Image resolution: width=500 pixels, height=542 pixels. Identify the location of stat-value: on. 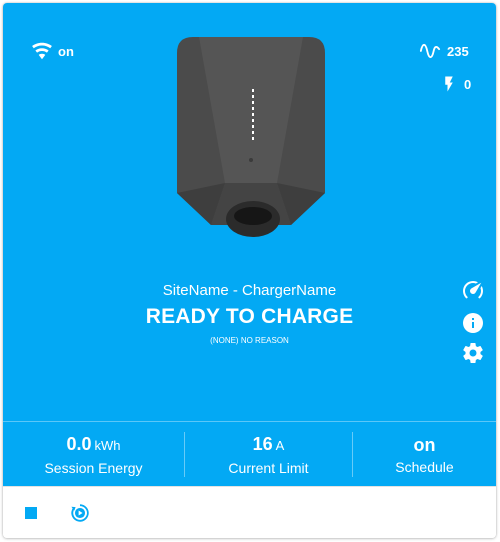
(424, 444).